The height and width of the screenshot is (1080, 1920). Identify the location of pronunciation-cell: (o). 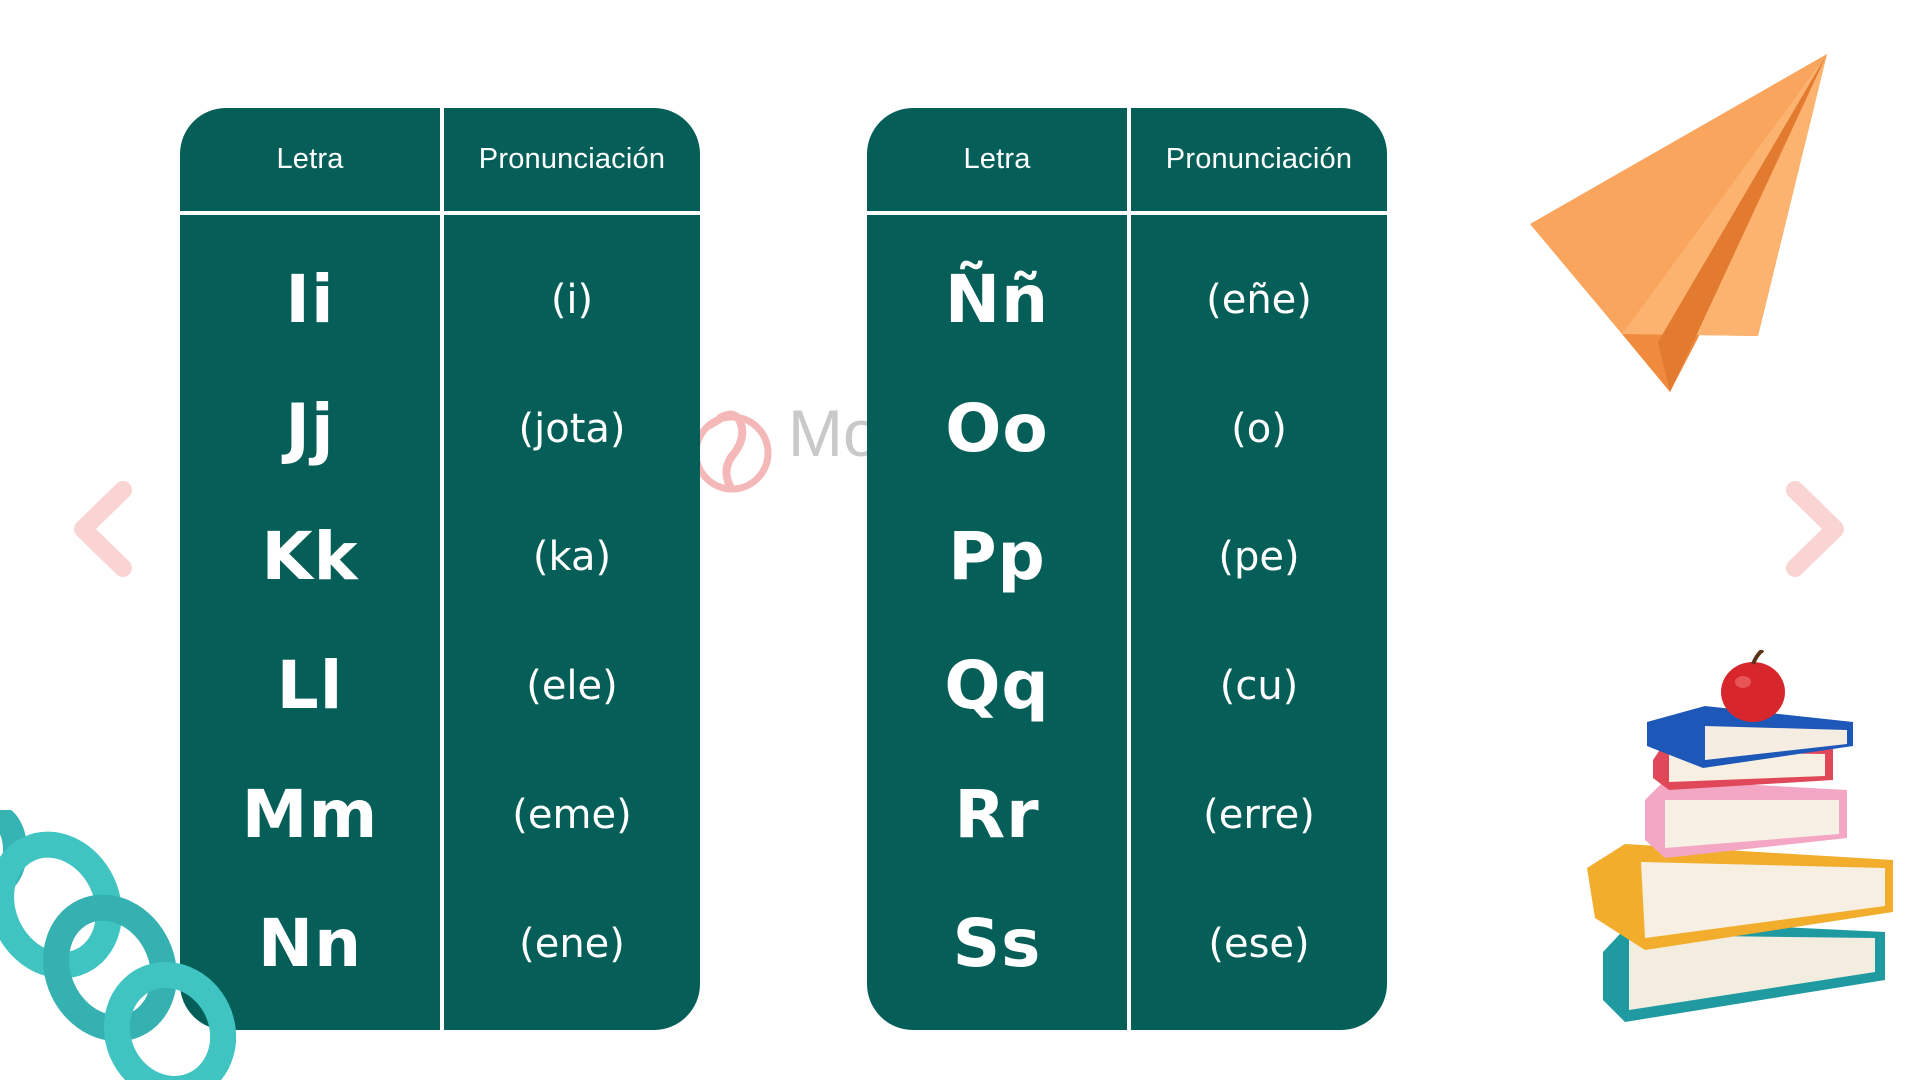
(1259, 428).